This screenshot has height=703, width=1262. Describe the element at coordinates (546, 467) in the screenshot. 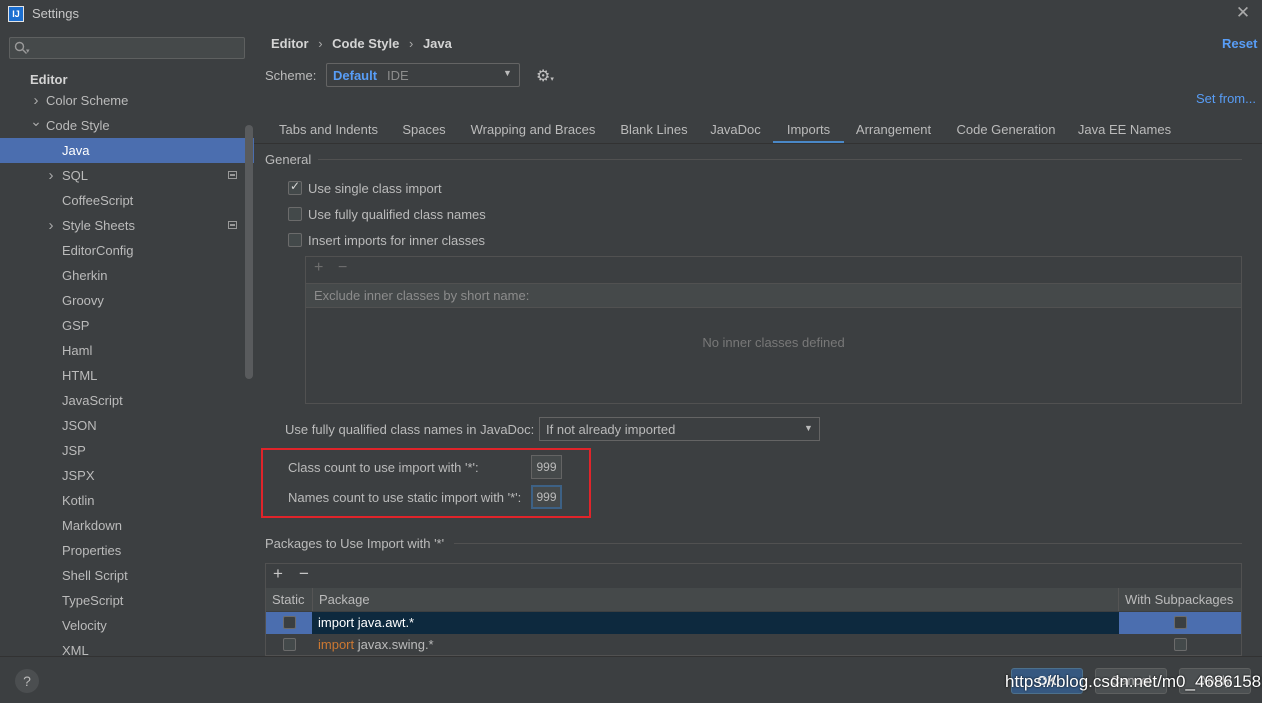

I see `class-count-input: 999` at that location.